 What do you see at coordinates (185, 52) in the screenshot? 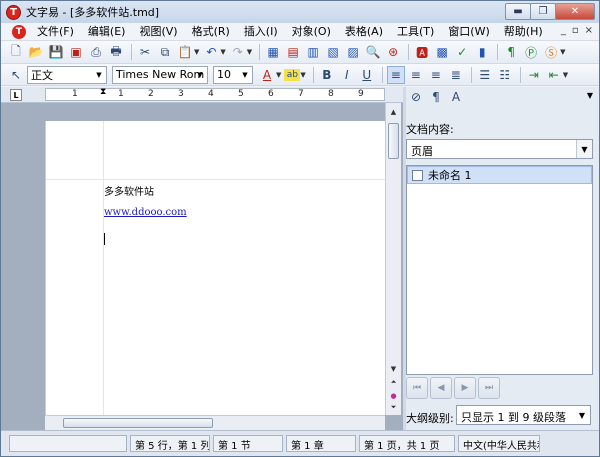
I see `paste-icon: 📋` at bounding box center [185, 52].